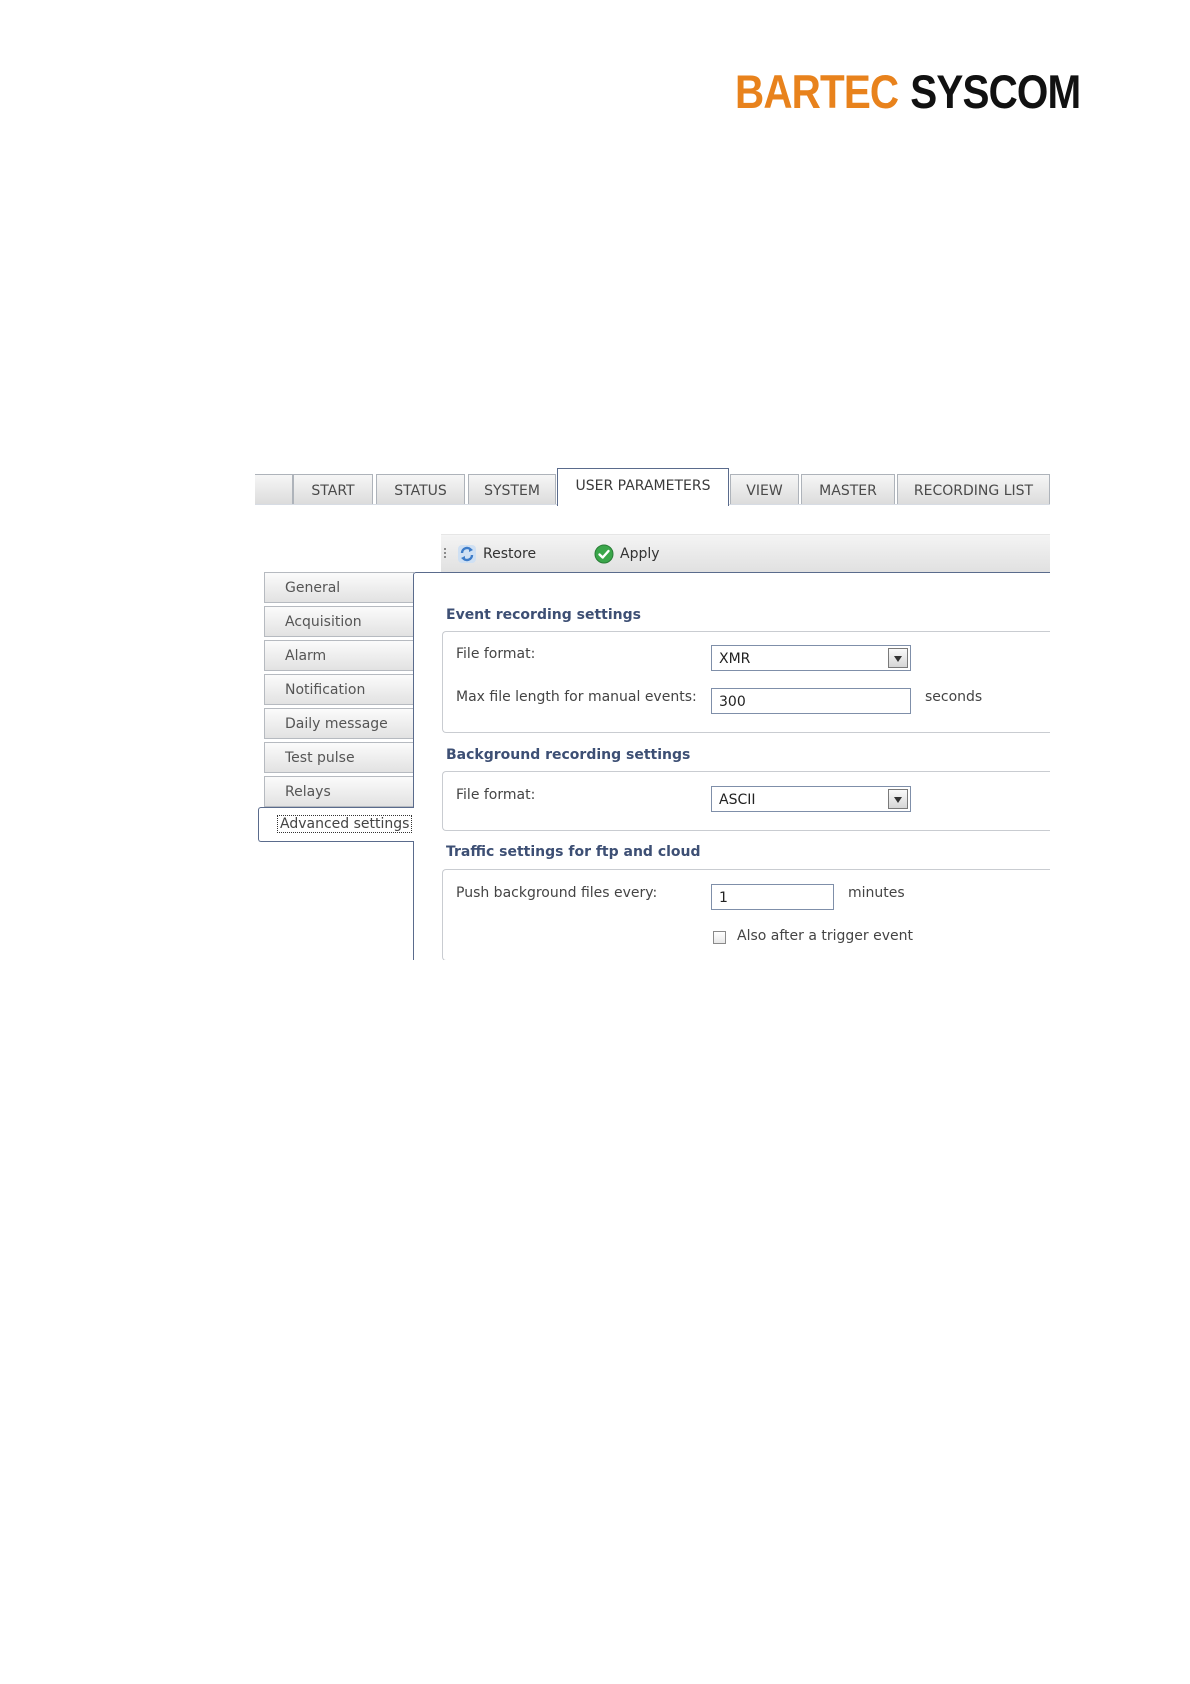 The width and height of the screenshot is (1190, 1684). What do you see at coordinates (339, 587) in the screenshot?
I see `sidebar-item-general: General` at bounding box center [339, 587].